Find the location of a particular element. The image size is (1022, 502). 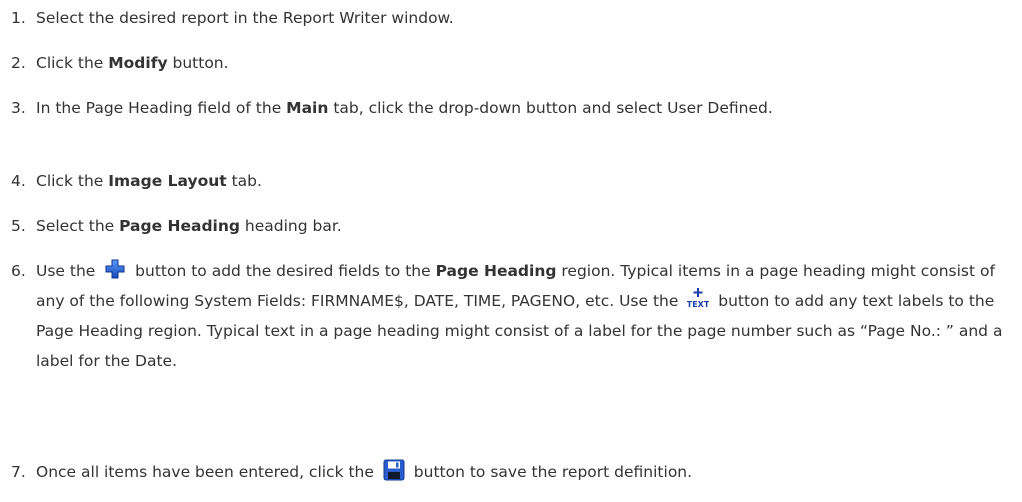

step-2: 2. Click the Modify button. is located at coordinates (512, 63).